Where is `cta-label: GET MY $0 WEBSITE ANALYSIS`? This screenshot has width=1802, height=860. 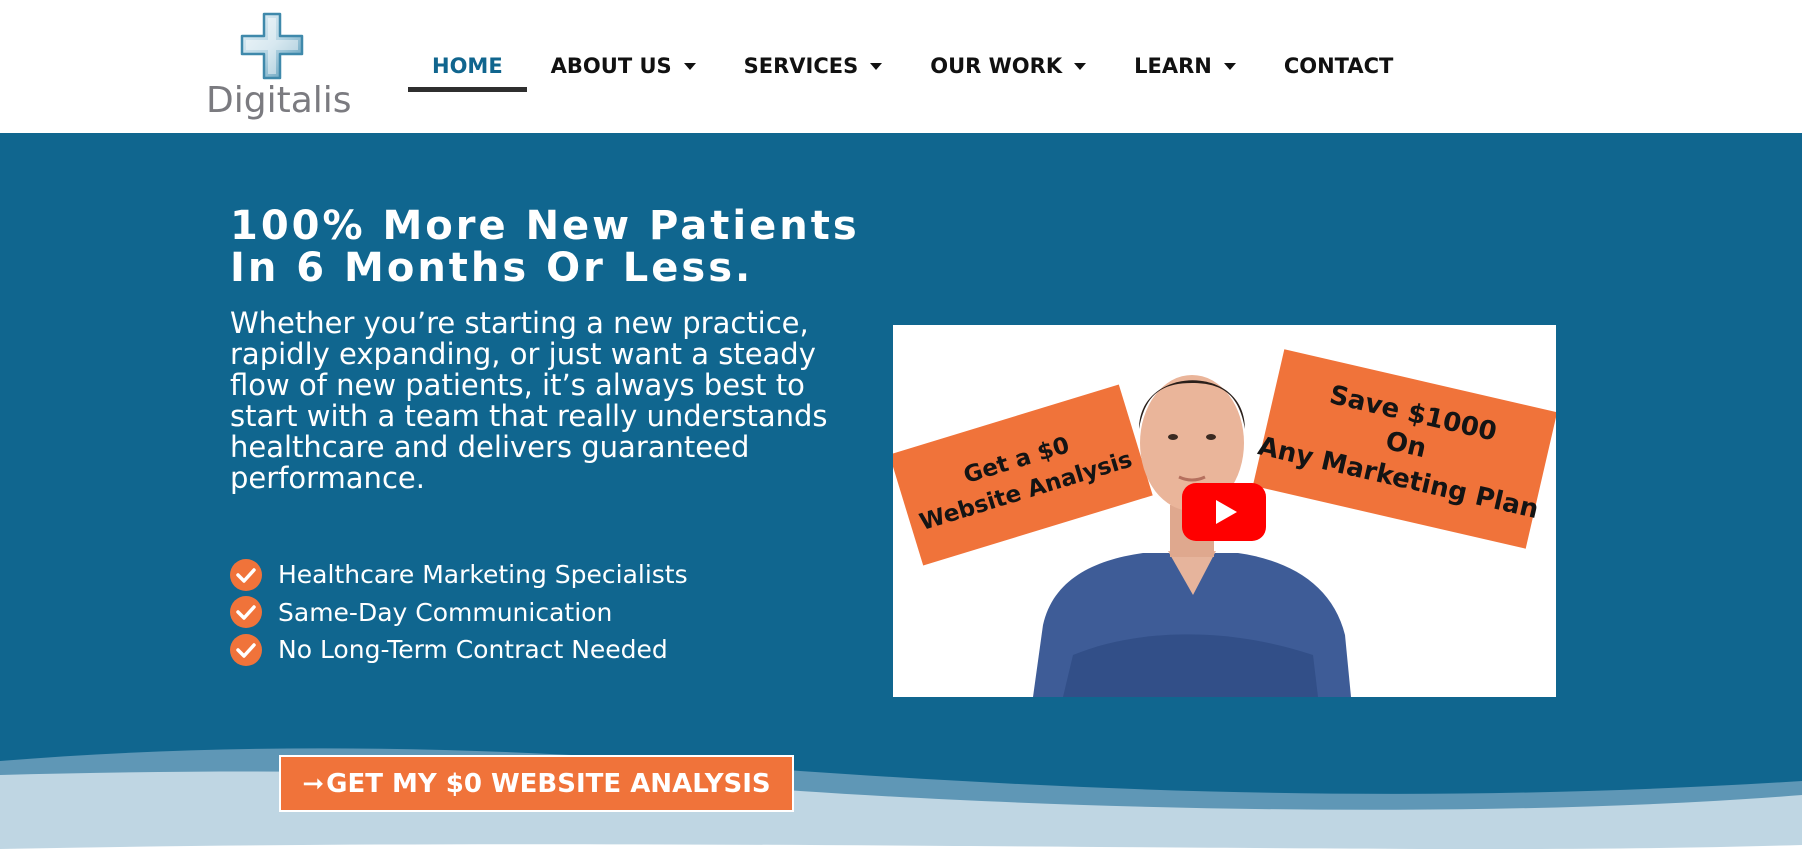 cta-label: GET MY $0 WEBSITE ANALYSIS is located at coordinates (548, 783).